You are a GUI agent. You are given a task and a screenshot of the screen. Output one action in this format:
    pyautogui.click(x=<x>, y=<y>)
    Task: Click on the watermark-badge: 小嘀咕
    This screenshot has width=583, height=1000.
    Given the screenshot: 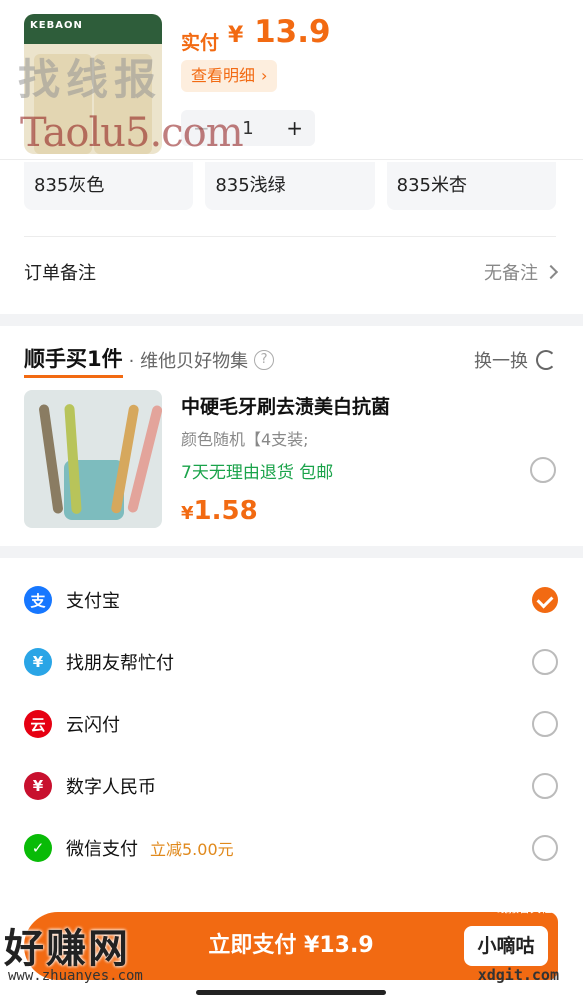 What is the action you would take?
    pyautogui.click(x=506, y=946)
    